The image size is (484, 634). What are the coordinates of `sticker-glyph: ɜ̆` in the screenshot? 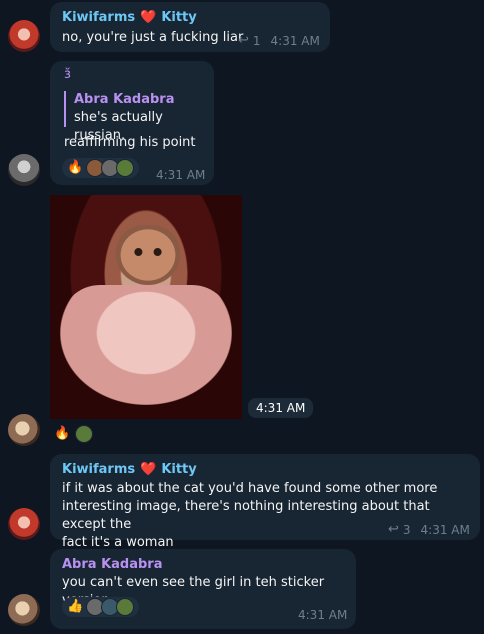 It's located at (67, 74).